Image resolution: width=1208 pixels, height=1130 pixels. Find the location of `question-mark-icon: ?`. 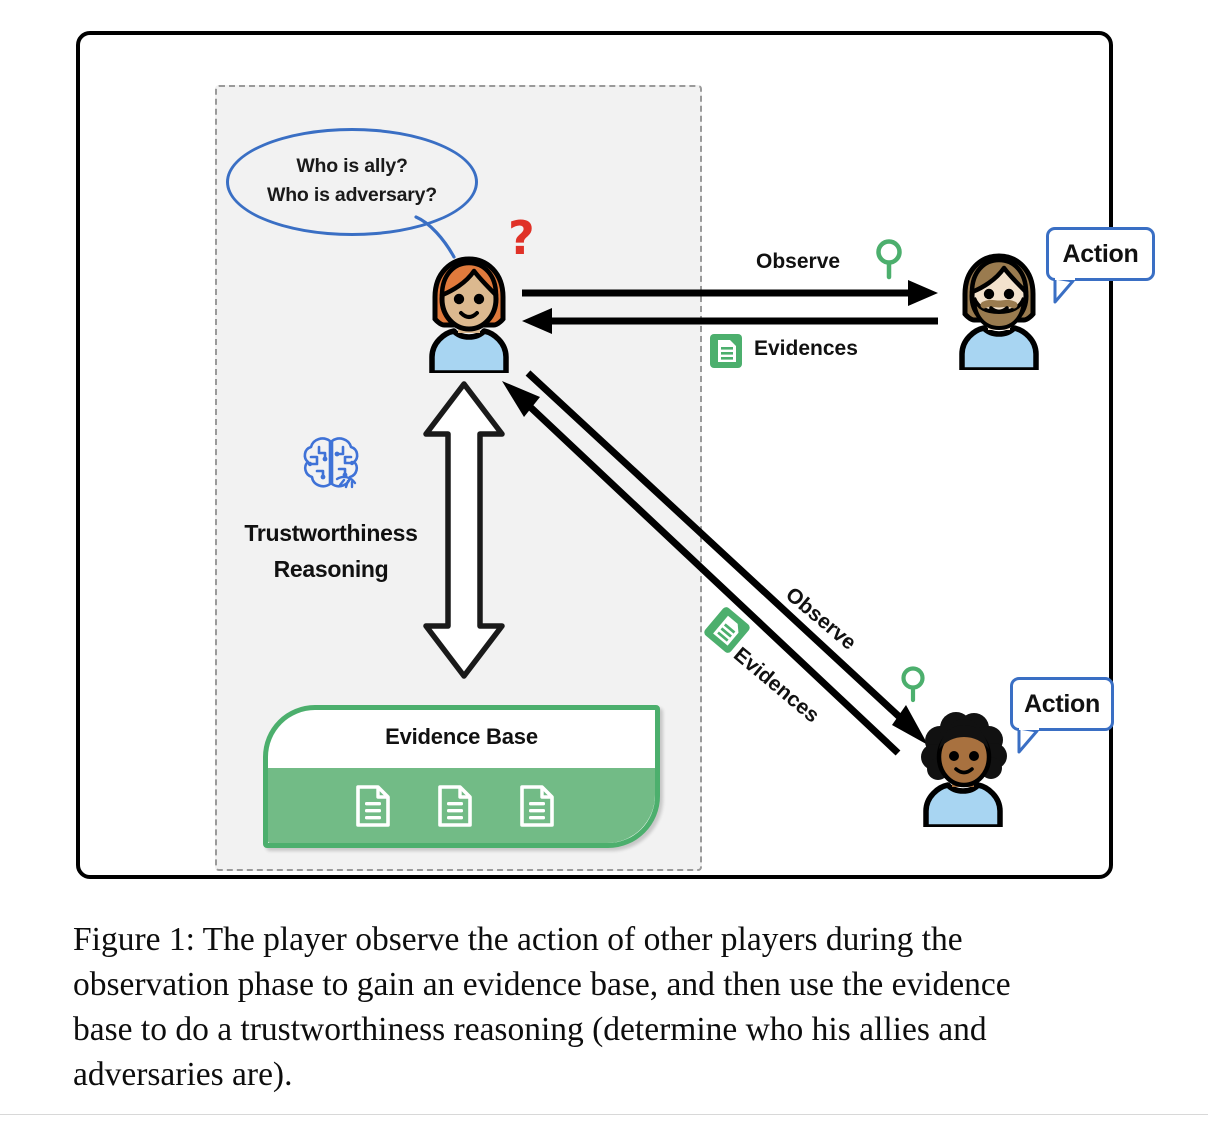

question-mark-icon: ? is located at coordinates (521, 238).